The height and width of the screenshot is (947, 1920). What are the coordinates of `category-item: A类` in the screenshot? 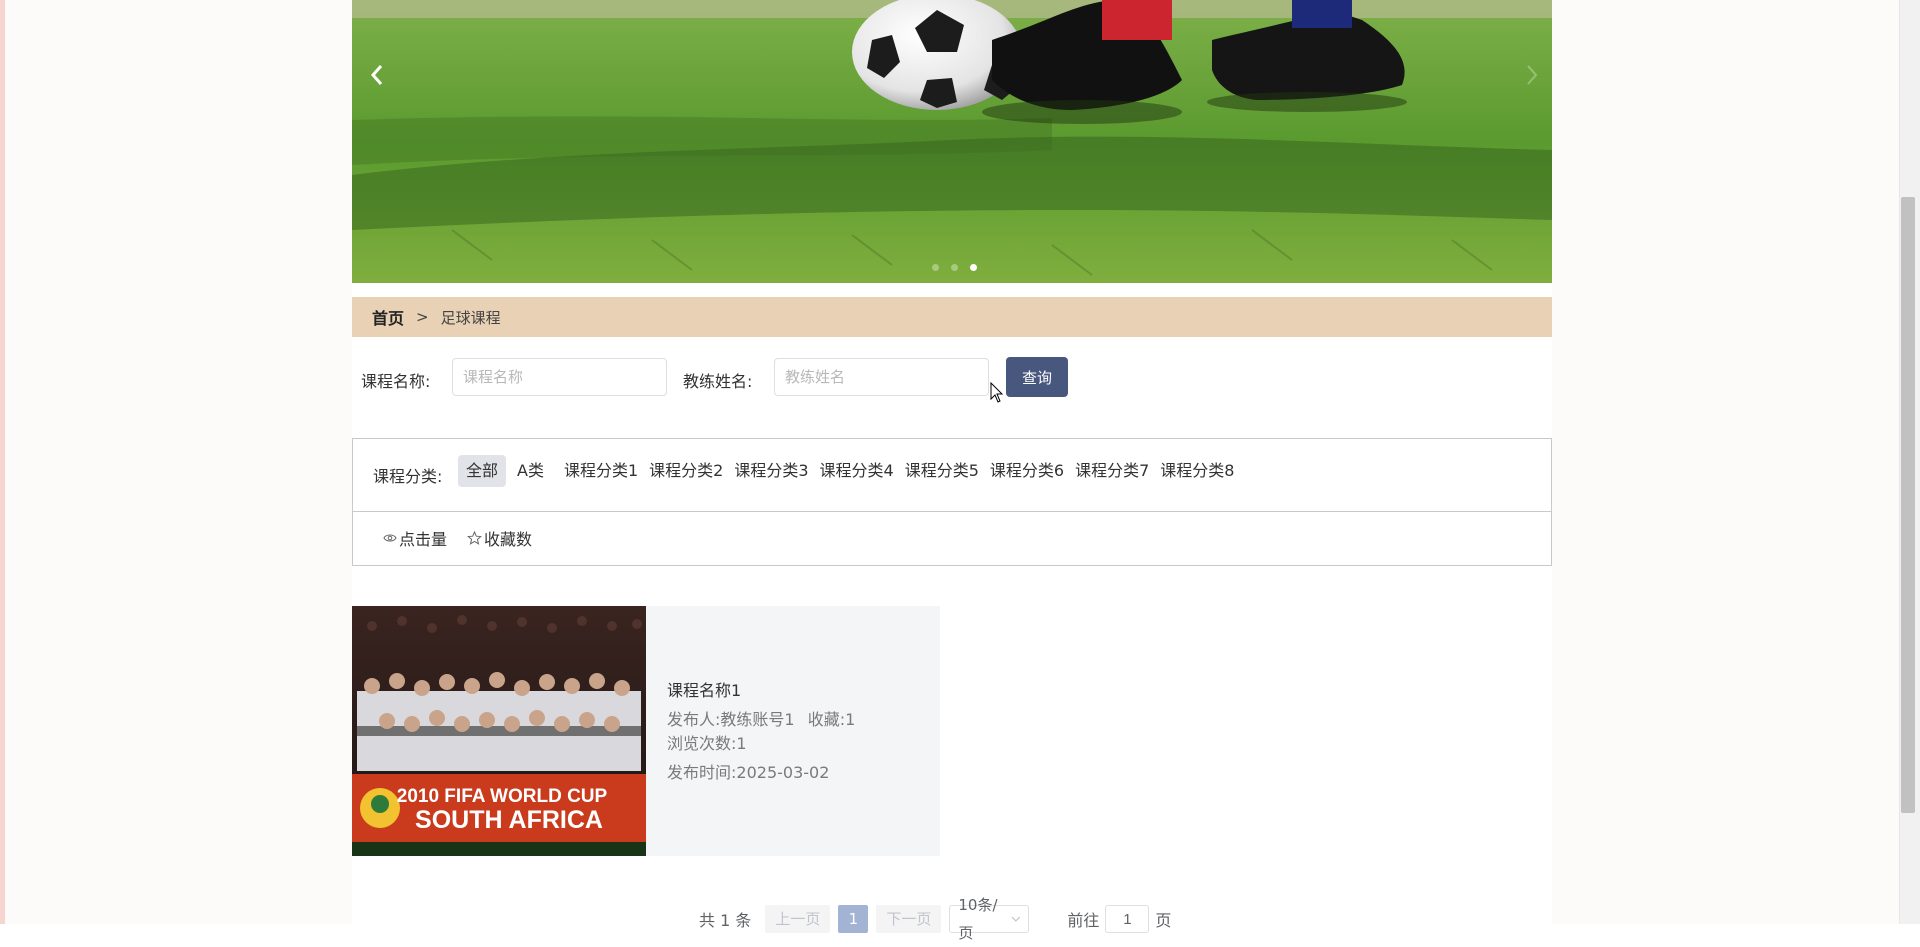 It's located at (530, 471).